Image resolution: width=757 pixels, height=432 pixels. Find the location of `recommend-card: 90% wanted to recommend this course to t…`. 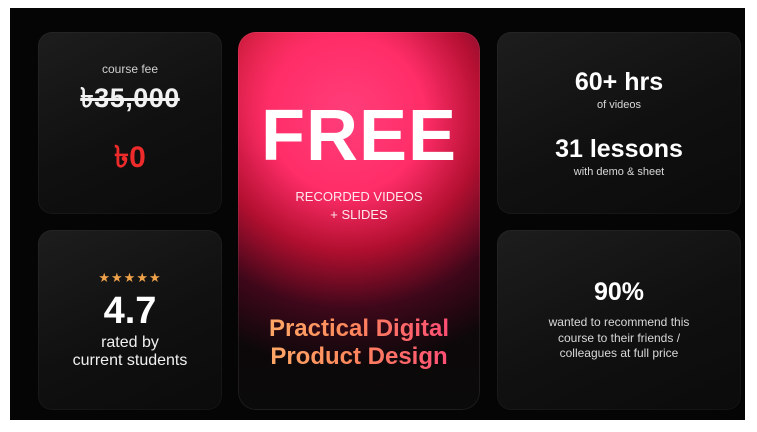

recommend-card: 90% wanted to recommend this course to t… is located at coordinates (619, 320).